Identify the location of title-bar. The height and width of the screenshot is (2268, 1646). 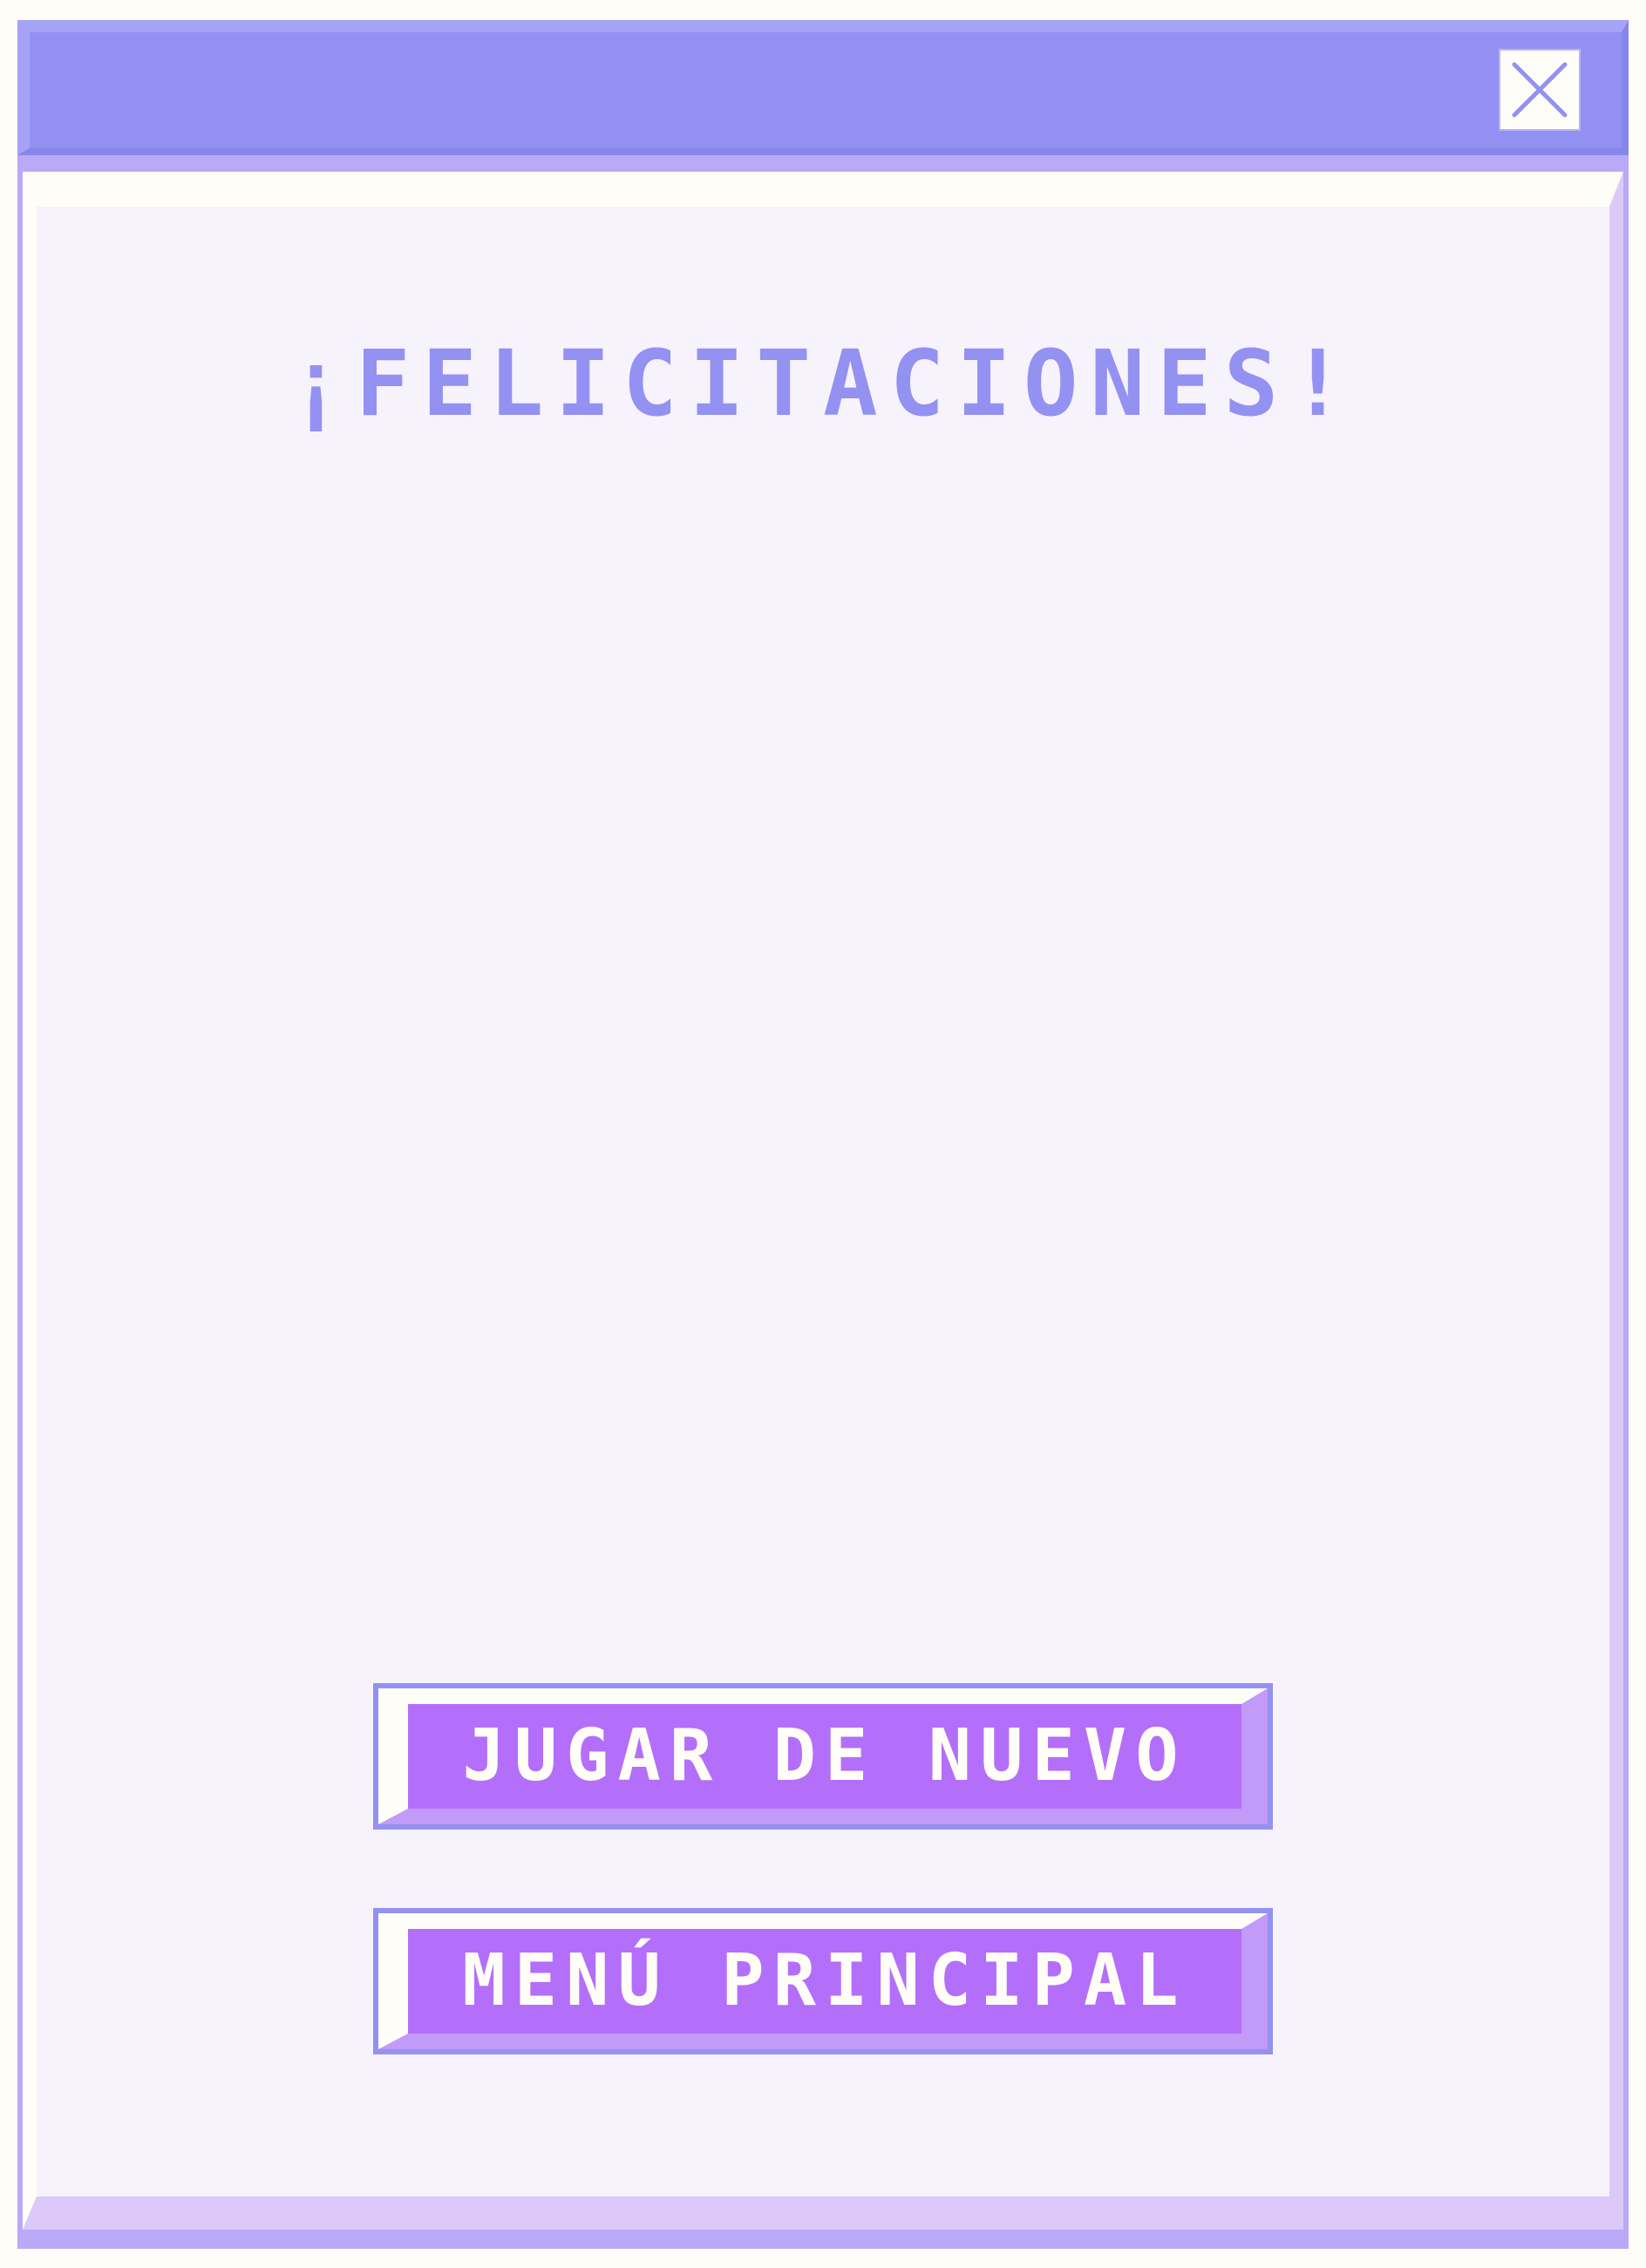
(823, 88).